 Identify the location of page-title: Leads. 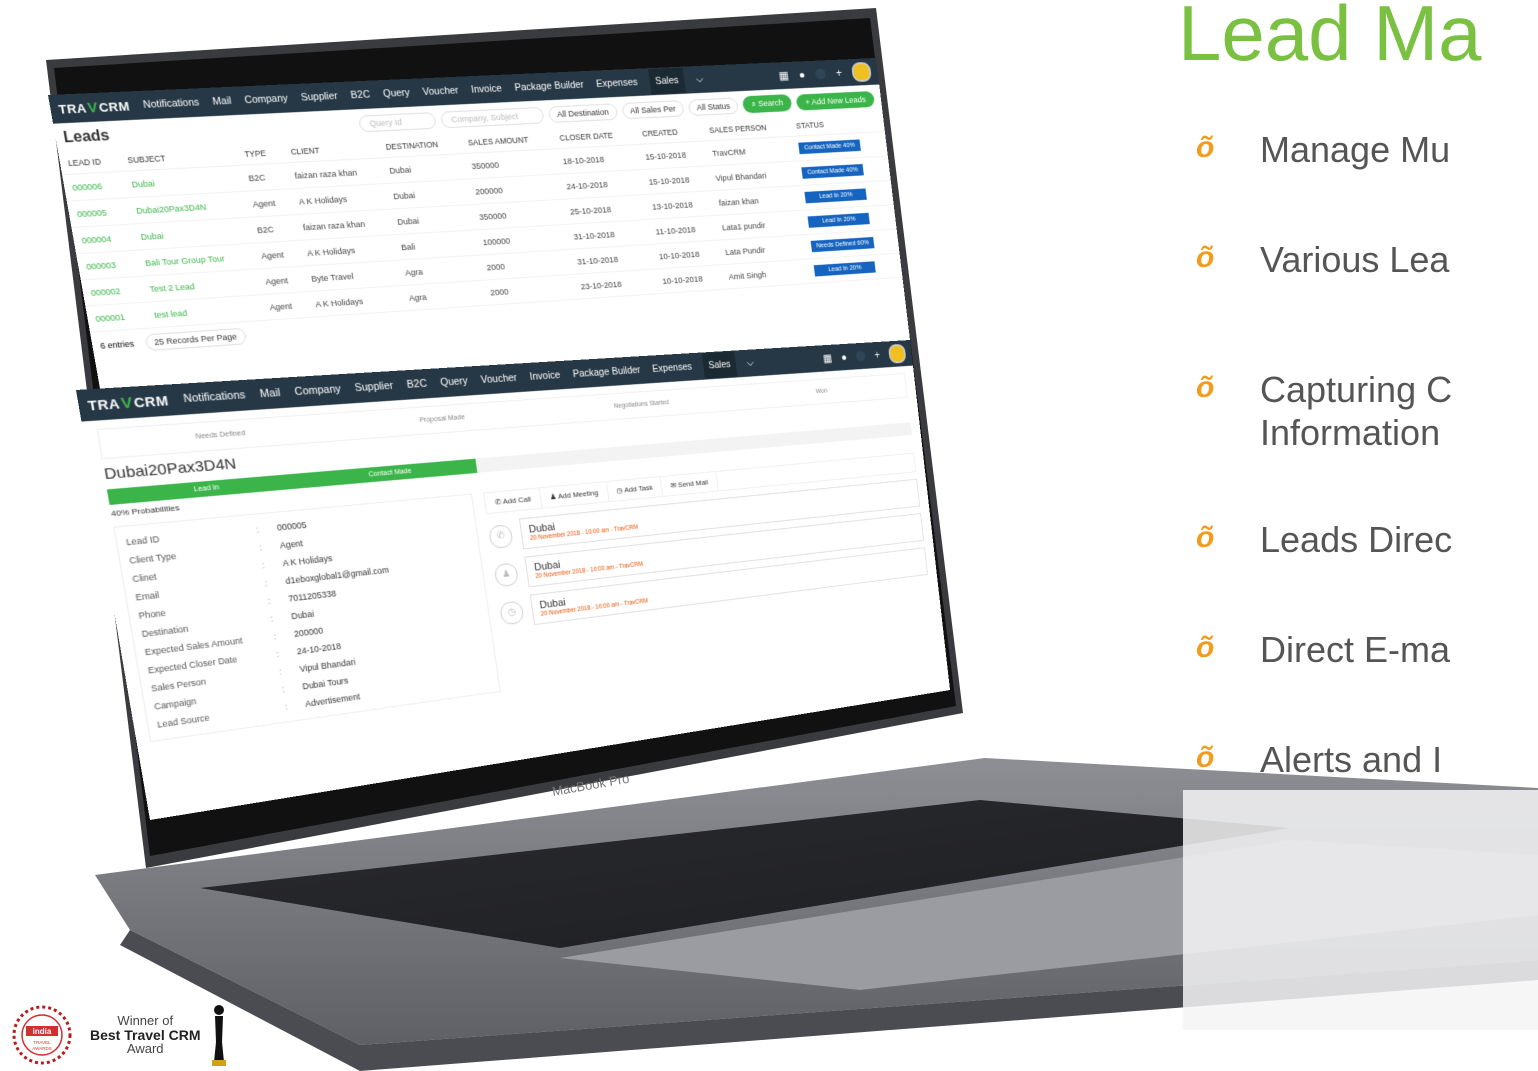
(86, 136).